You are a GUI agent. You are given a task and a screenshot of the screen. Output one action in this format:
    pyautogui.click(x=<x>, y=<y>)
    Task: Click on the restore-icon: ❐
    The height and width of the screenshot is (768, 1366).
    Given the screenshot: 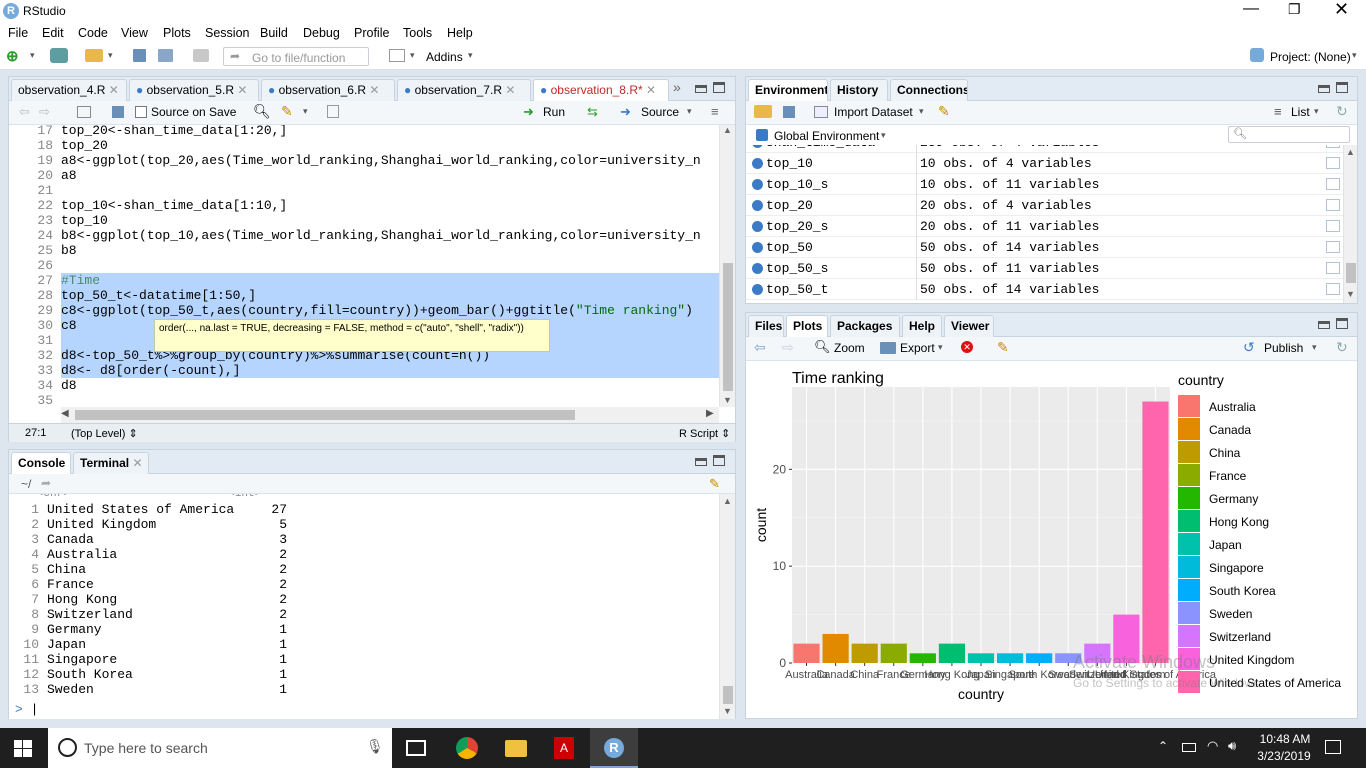 What is the action you would take?
    pyautogui.click(x=1294, y=9)
    